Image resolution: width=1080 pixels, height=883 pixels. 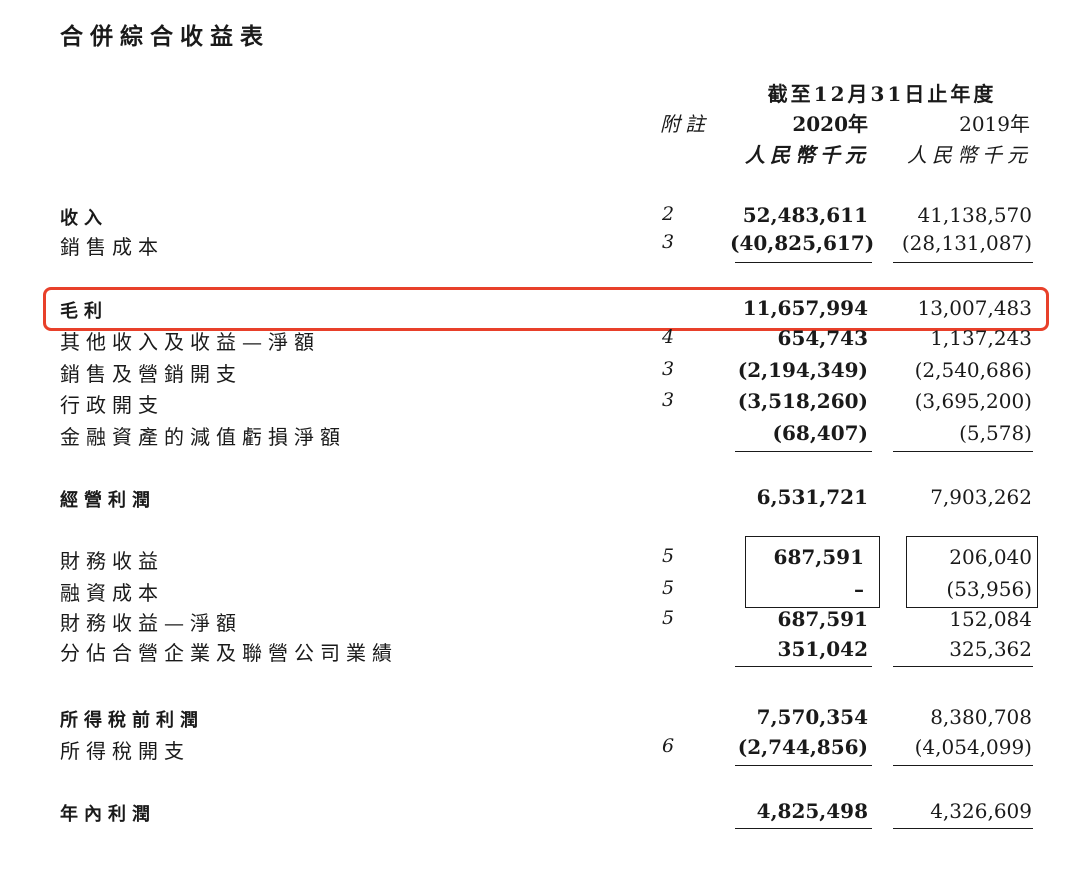 What do you see at coordinates (203, 437) in the screenshot?
I see `row-label: 金融資產的減值虧損淨額` at bounding box center [203, 437].